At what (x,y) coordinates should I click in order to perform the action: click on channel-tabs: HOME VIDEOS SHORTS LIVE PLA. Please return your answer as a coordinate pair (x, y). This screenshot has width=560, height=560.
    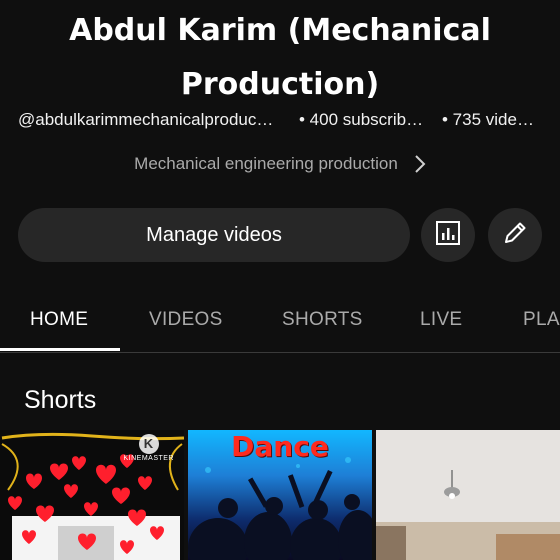
    Looking at the image, I should click on (280, 321).